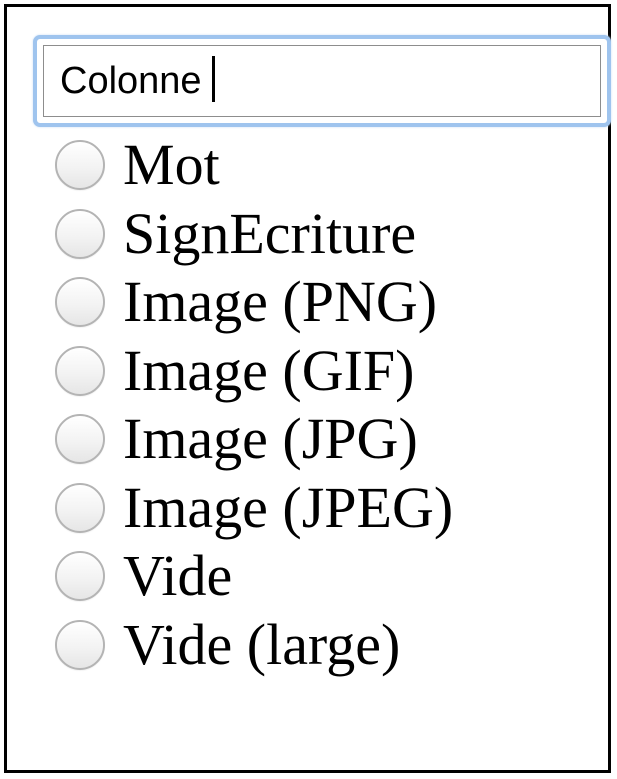  I want to click on radio-option-image-gif: Image (GIF), so click(254, 371).